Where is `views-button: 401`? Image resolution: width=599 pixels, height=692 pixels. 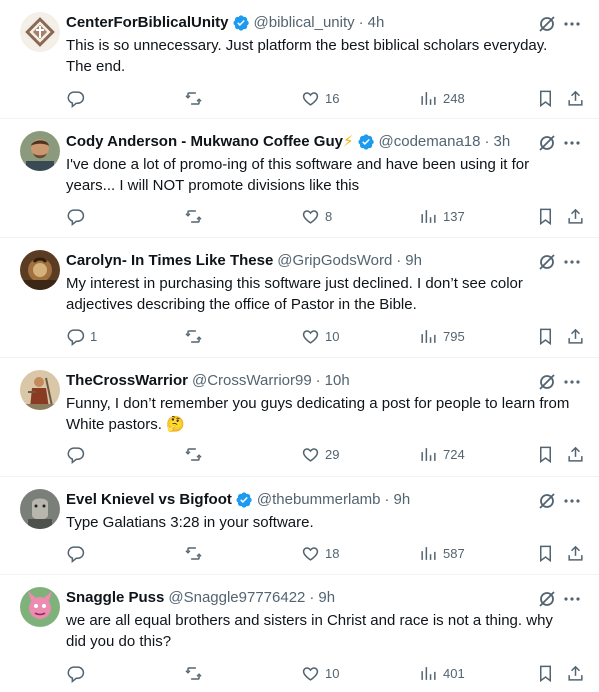 views-button: 401 is located at coordinates (442, 673).